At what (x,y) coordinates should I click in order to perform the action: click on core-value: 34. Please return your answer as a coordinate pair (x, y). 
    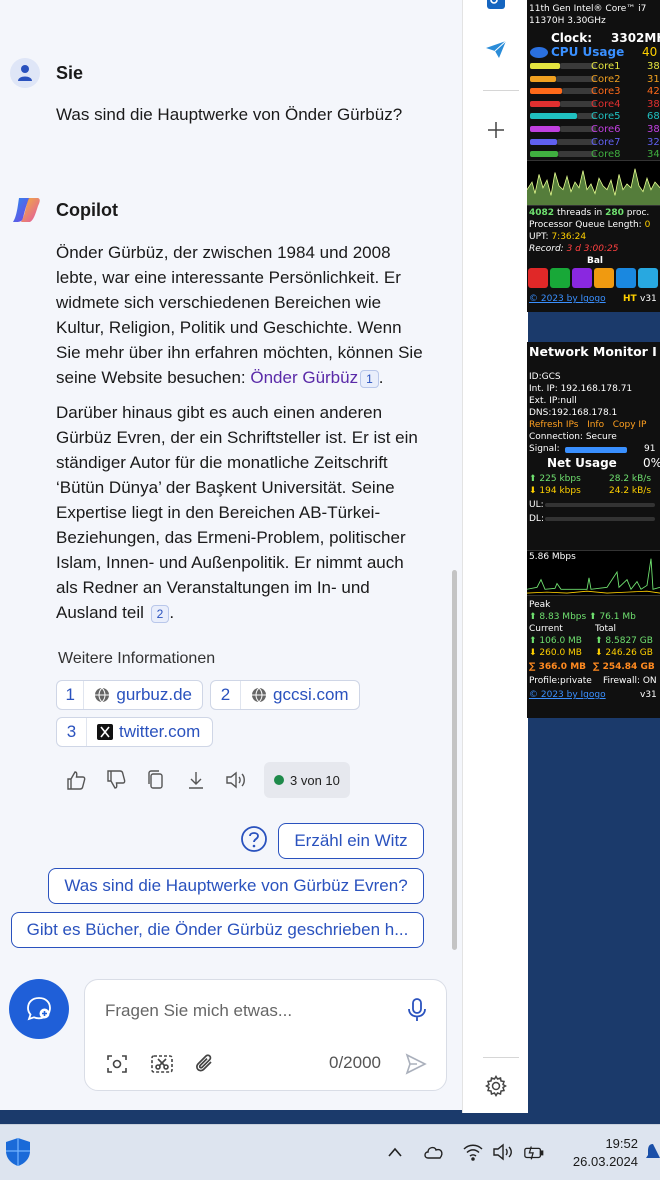
    Looking at the image, I should click on (653, 155).